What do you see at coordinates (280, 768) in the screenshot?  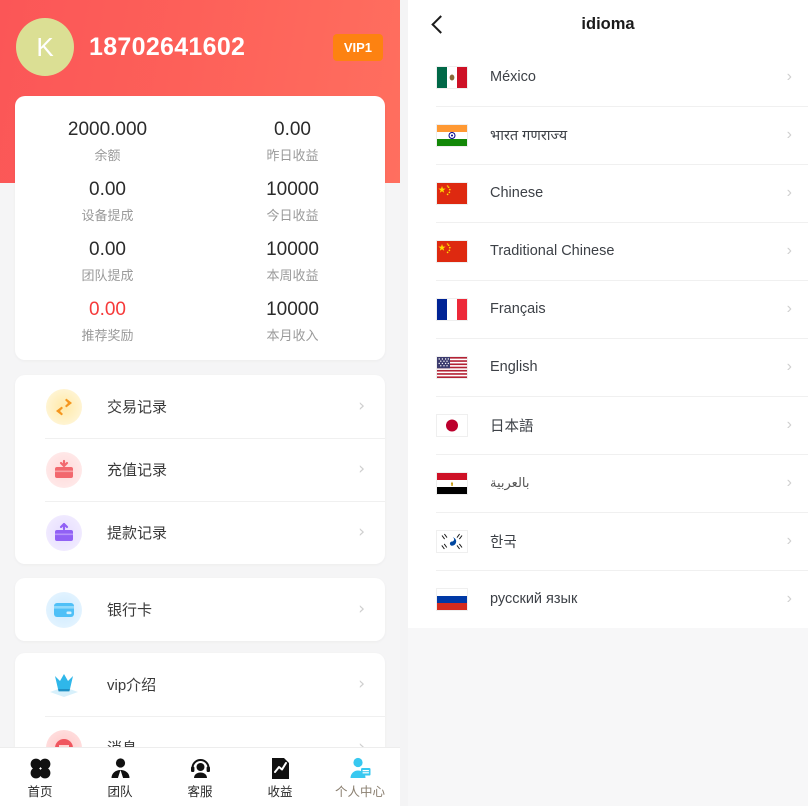 I see `chart-icon` at bounding box center [280, 768].